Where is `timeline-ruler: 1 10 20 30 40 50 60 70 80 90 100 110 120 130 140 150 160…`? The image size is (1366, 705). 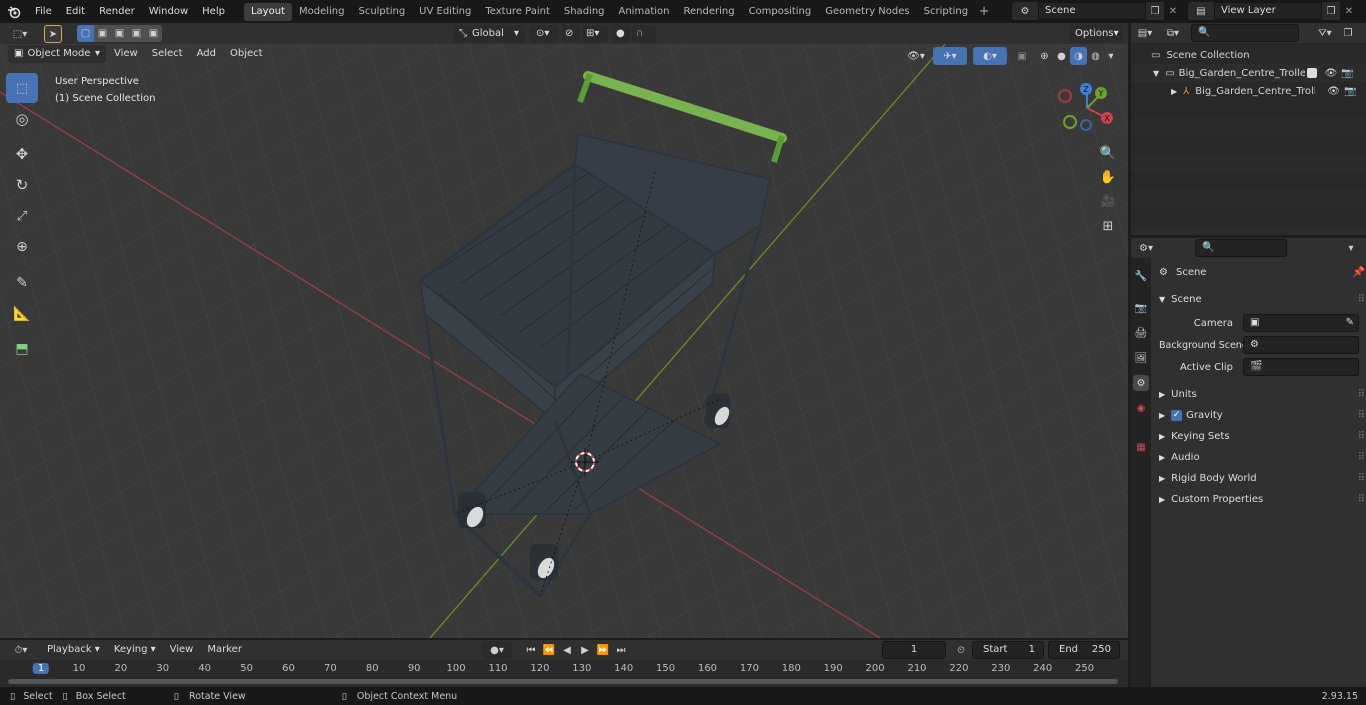
timeline-ruler: 1 10 20 30 40 50 60 70 80 90 100 110 120 130 140 150 160… is located at coordinates (564, 673).